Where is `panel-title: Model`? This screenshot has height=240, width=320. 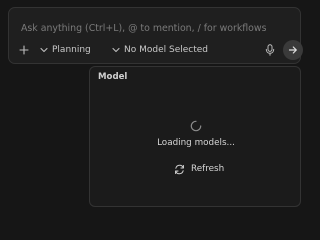 panel-title: Model is located at coordinates (113, 77).